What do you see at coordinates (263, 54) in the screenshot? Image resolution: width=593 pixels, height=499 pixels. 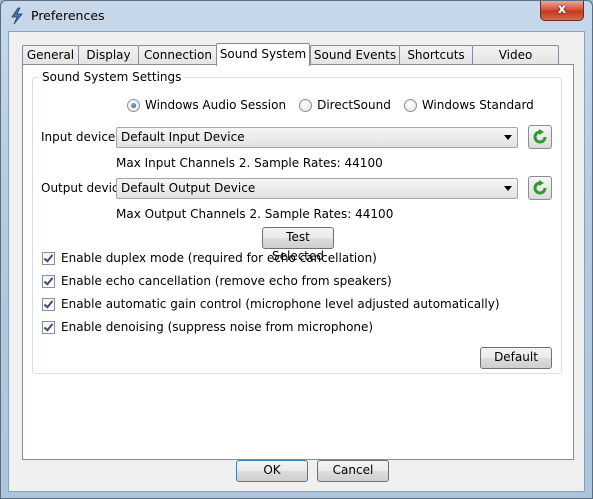 I see `tab-sound-system: Sound System` at bounding box center [263, 54].